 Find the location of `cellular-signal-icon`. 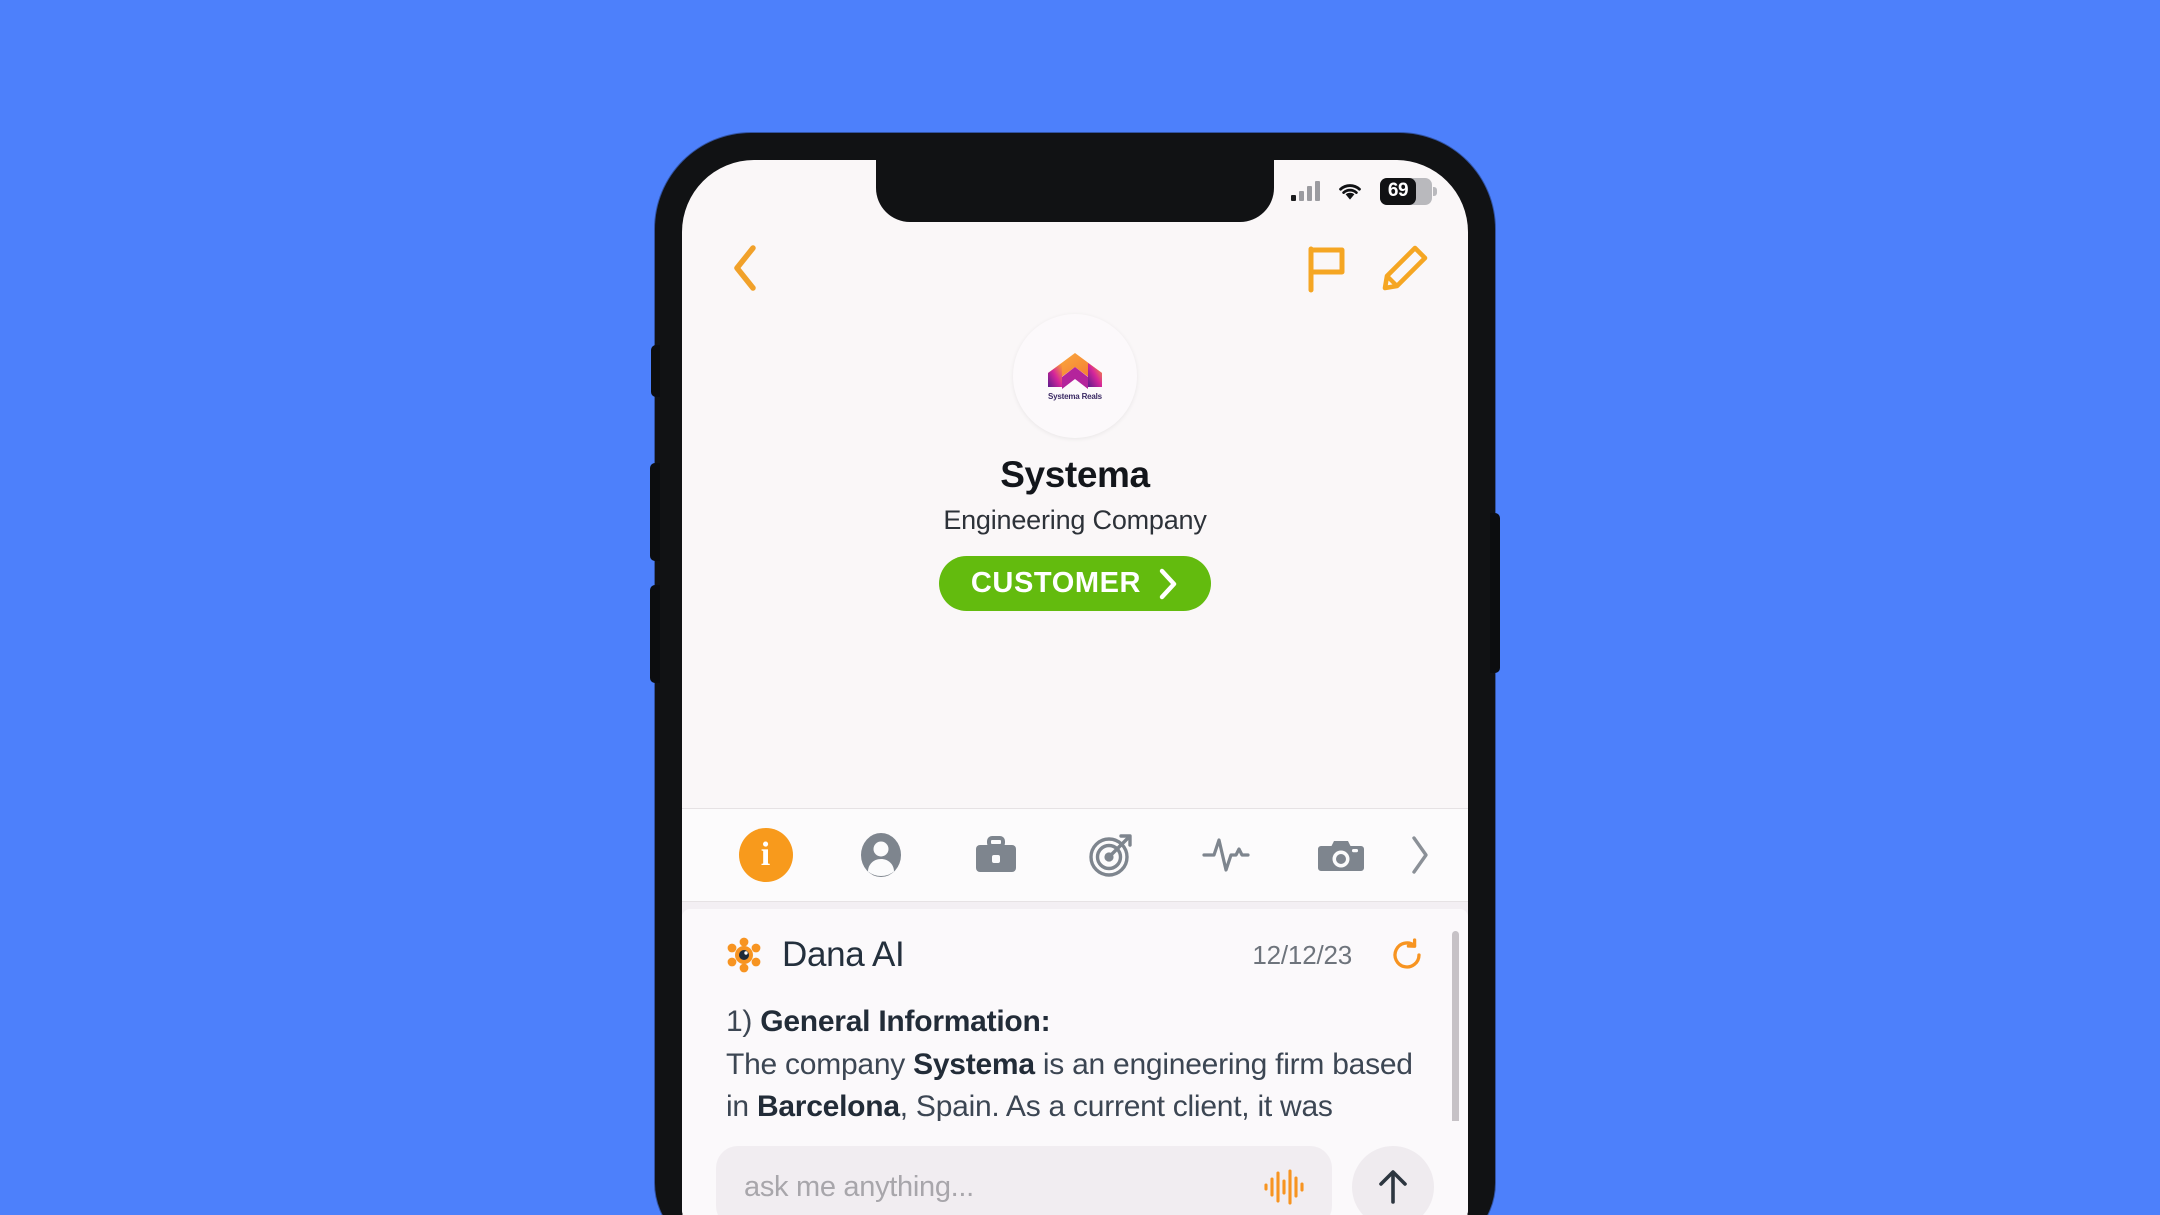

cellular-signal-icon is located at coordinates (1305, 191).